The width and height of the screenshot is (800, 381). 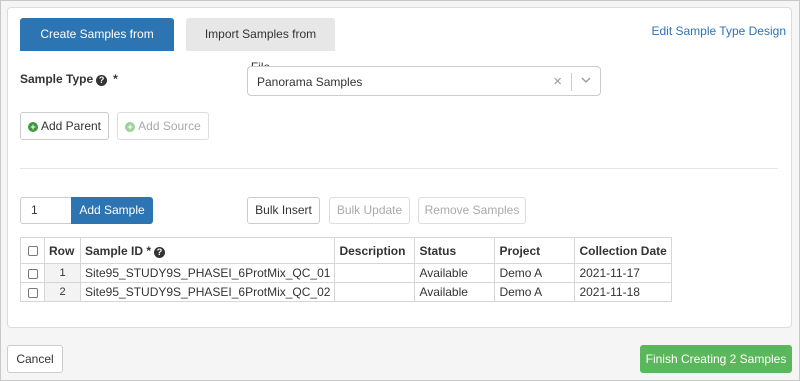 What do you see at coordinates (71, 126) in the screenshot?
I see `add-parent-label: Add Parent` at bounding box center [71, 126].